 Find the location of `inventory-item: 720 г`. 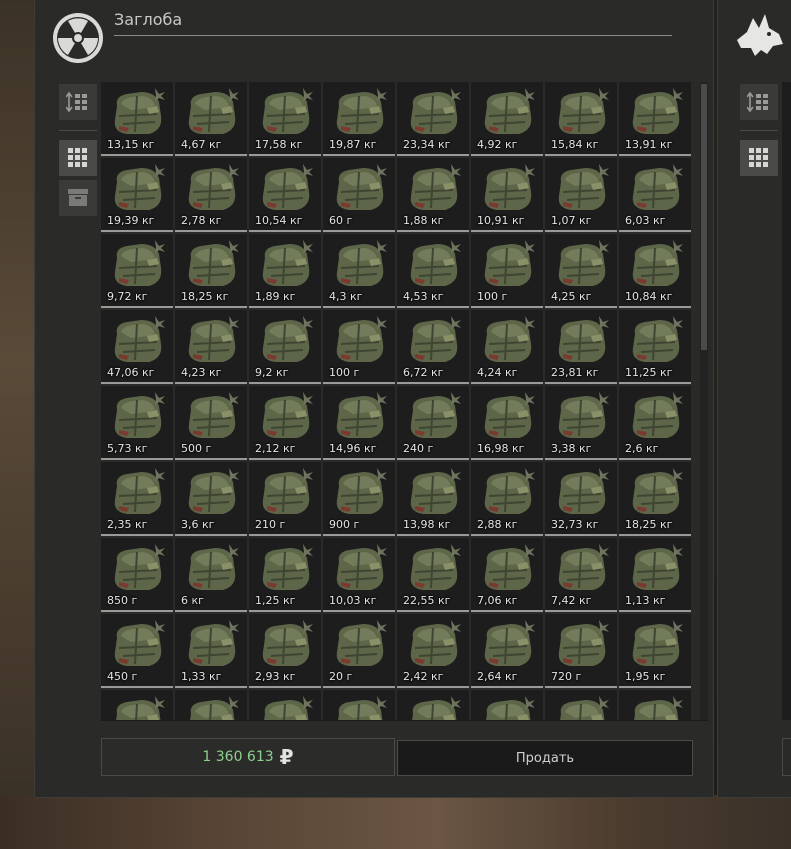

inventory-item: 720 г is located at coordinates (581, 651).